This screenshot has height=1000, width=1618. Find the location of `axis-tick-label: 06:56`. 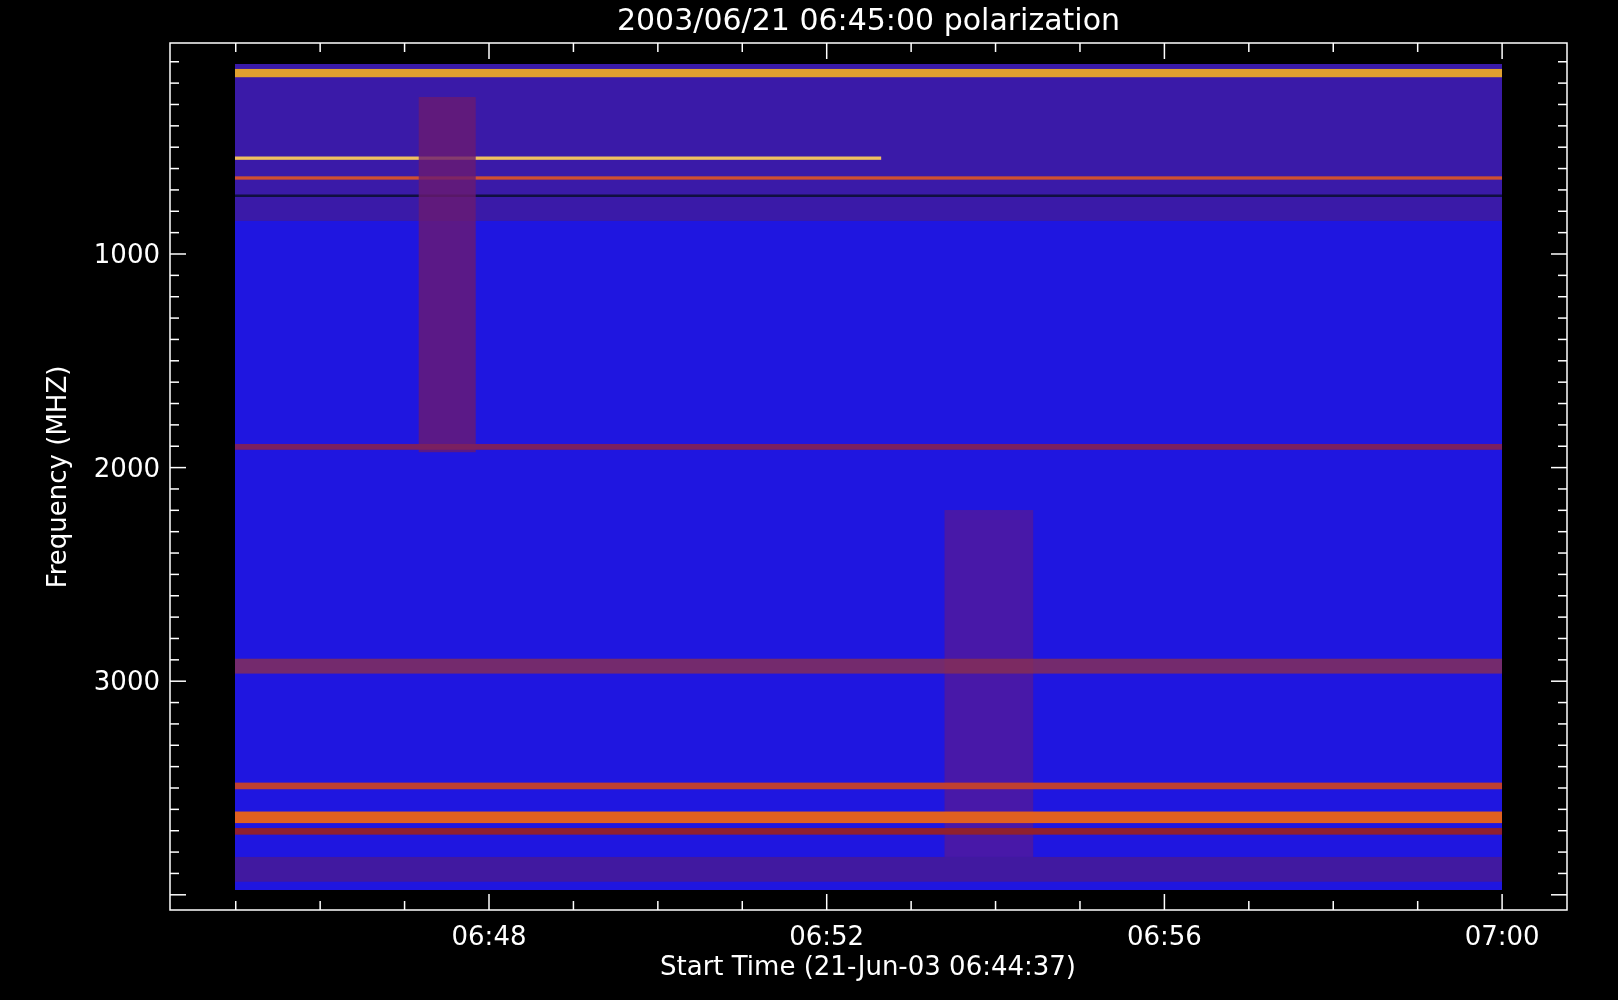

axis-tick-label: 06:56 is located at coordinates (1164, 936).